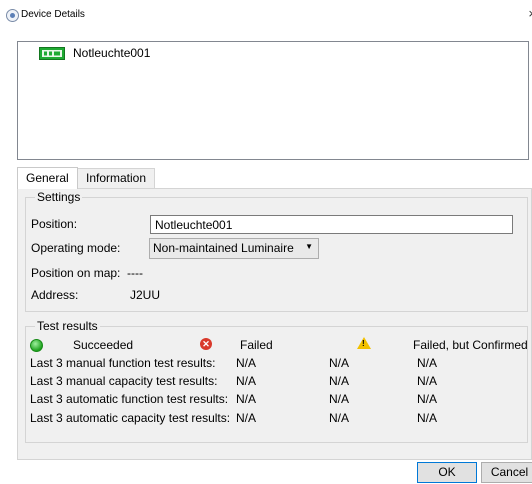 This screenshot has width=532, height=484. I want to click on address-value: J2UU, so click(145, 295).